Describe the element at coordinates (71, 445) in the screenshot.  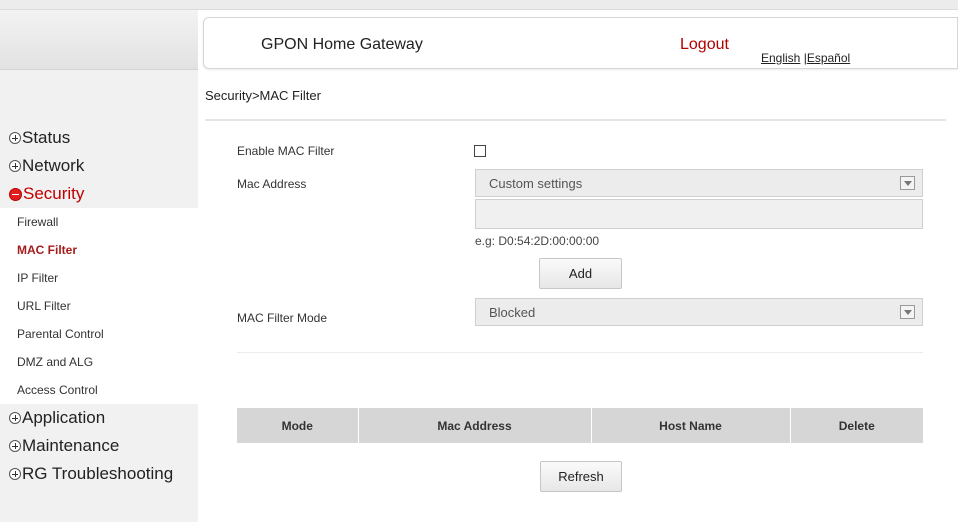
I see `sidebar-group-label: Maintenance` at that location.